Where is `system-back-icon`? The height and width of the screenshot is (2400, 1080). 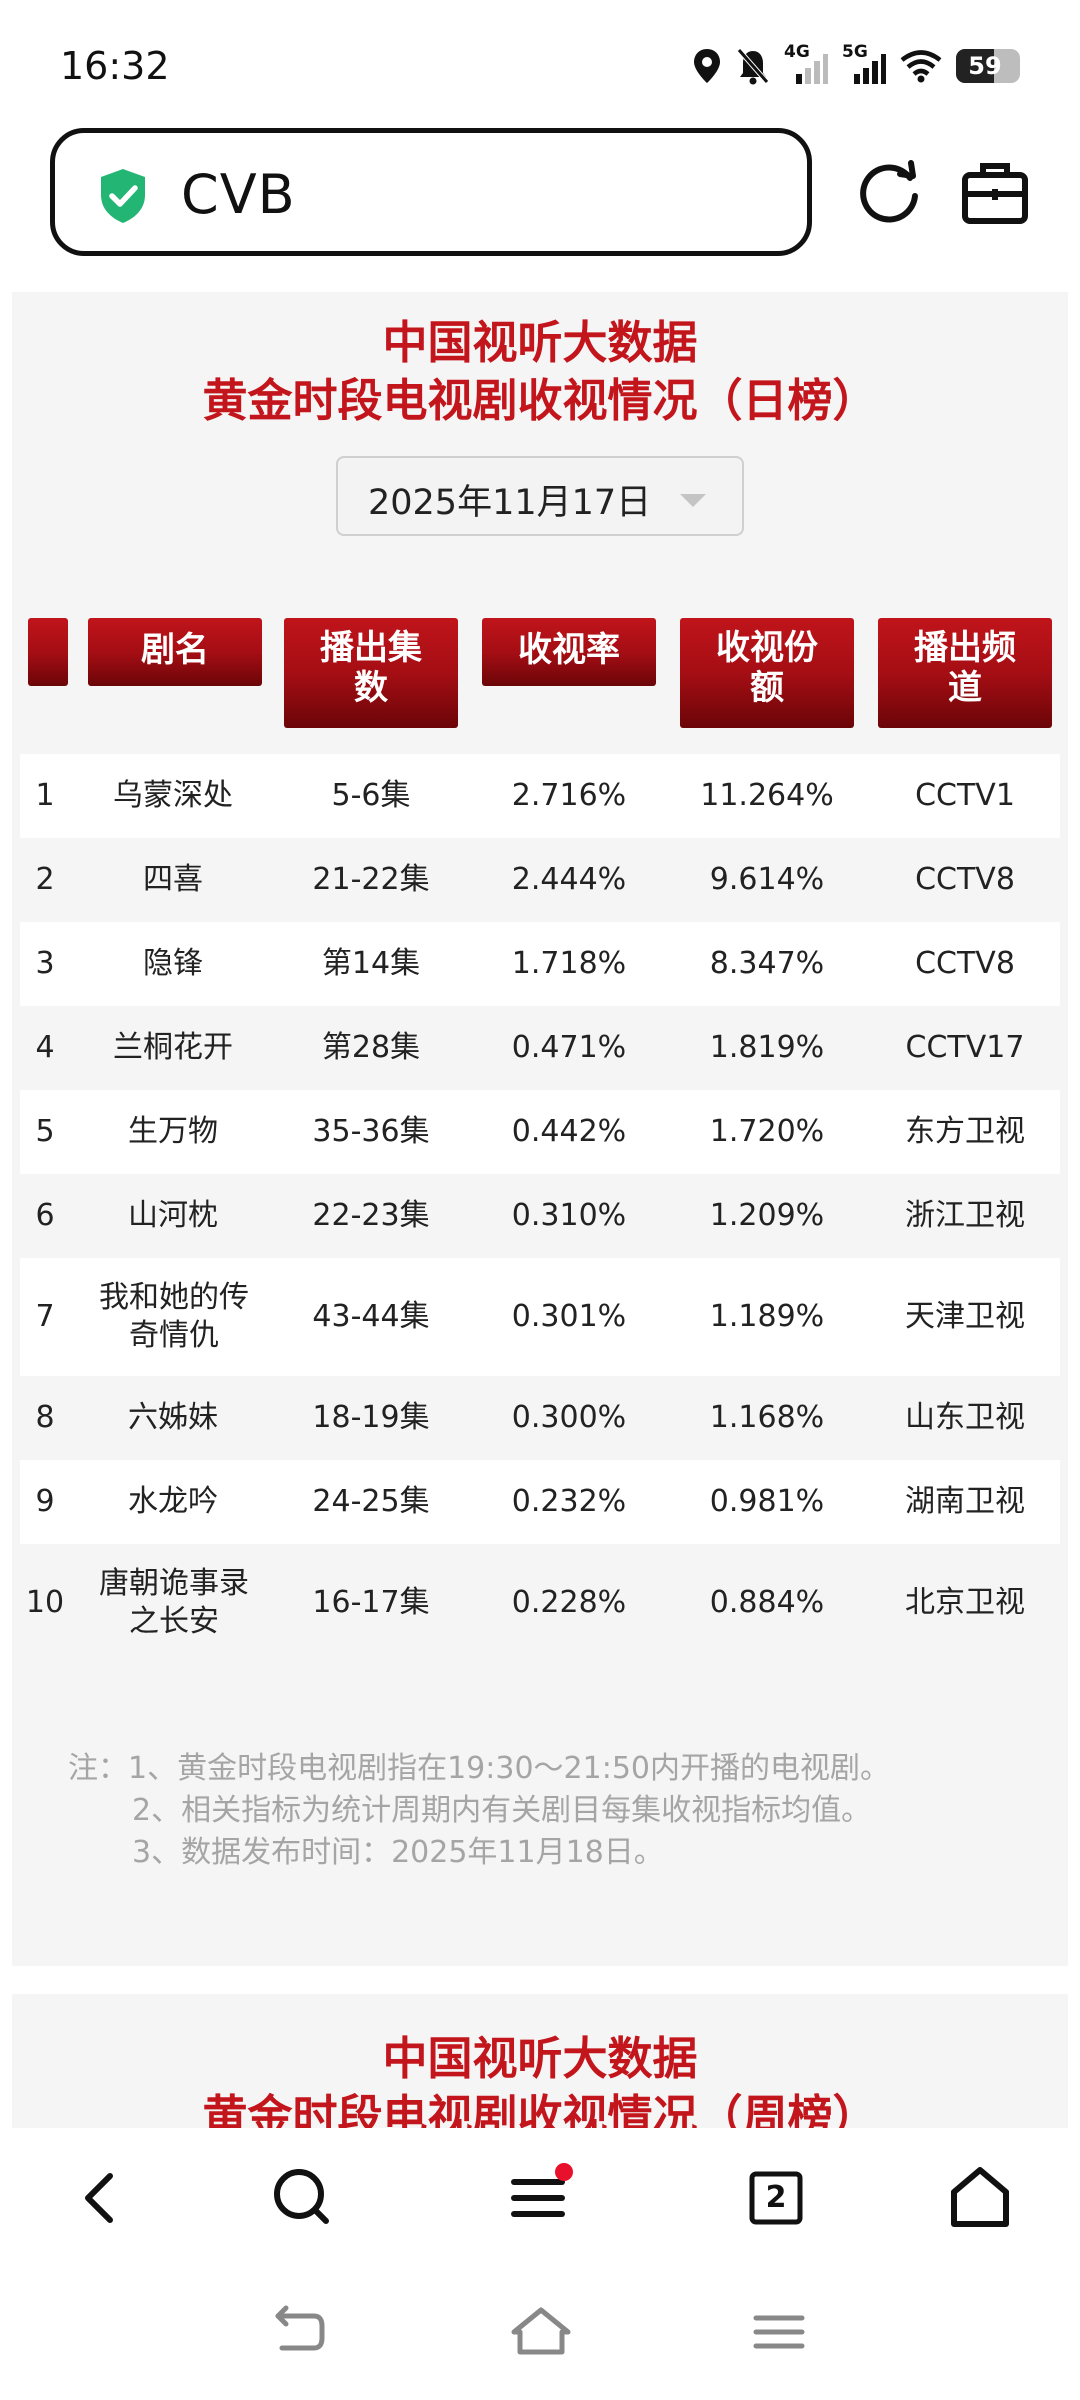
system-back-icon is located at coordinates (299, 2332).